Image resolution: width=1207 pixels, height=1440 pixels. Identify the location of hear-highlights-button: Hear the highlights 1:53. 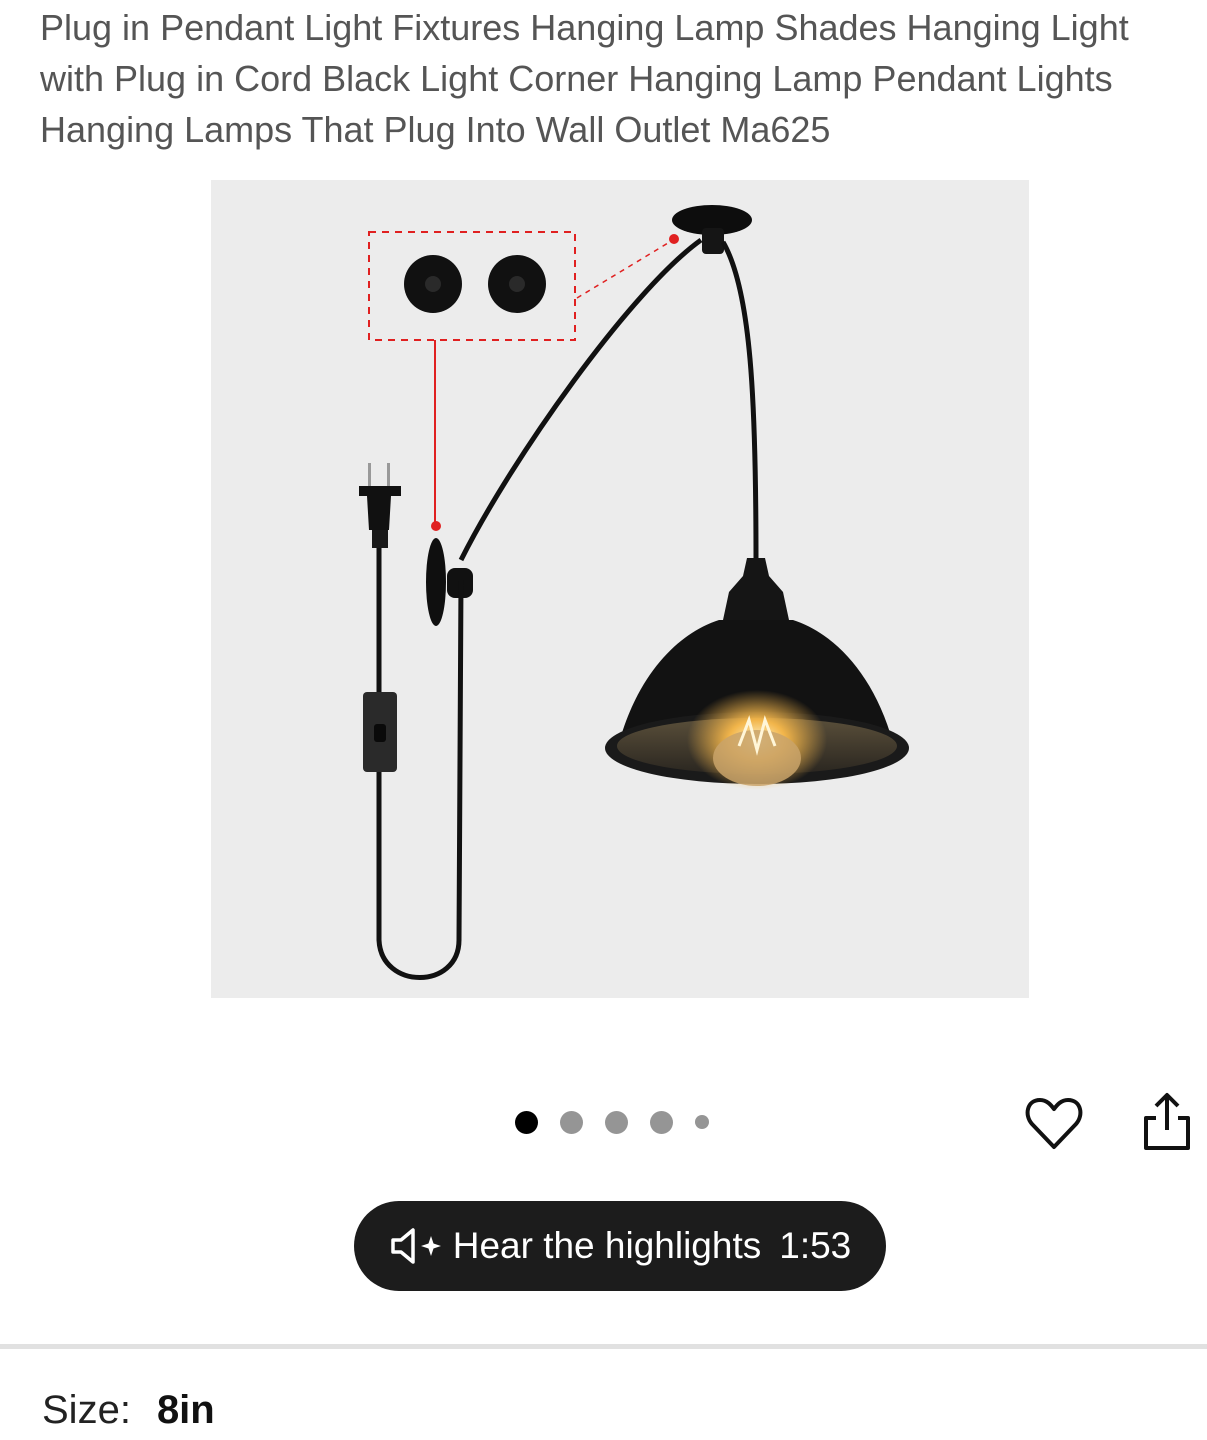
(620, 1246).